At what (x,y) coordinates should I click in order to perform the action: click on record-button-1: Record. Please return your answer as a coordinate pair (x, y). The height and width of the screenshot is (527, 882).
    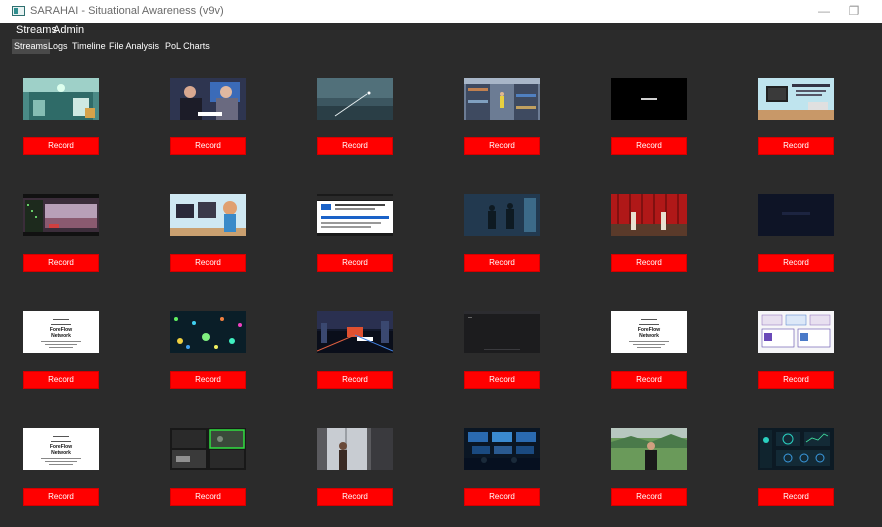
    Looking at the image, I should click on (61, 146).